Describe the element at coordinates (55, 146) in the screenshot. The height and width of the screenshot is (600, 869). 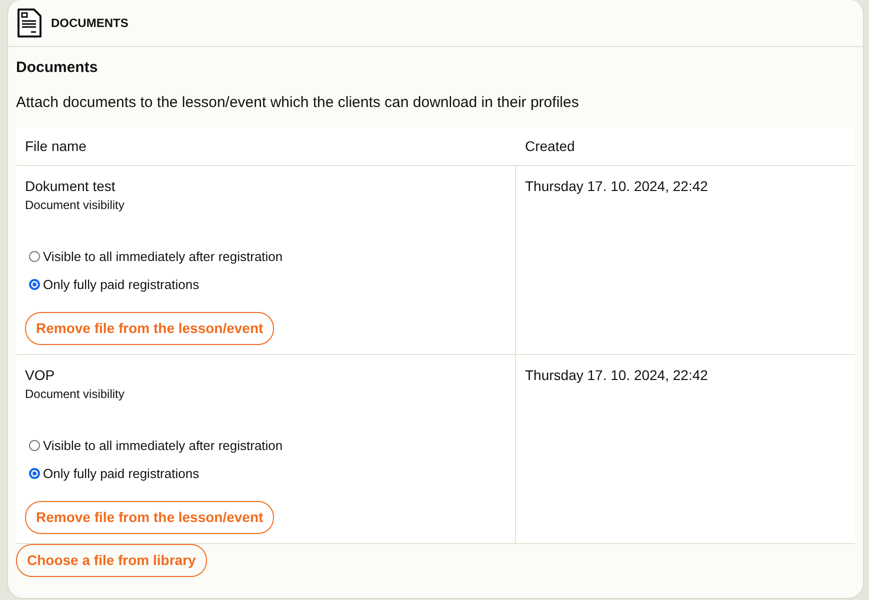
I see `column-header: File name` at that location.